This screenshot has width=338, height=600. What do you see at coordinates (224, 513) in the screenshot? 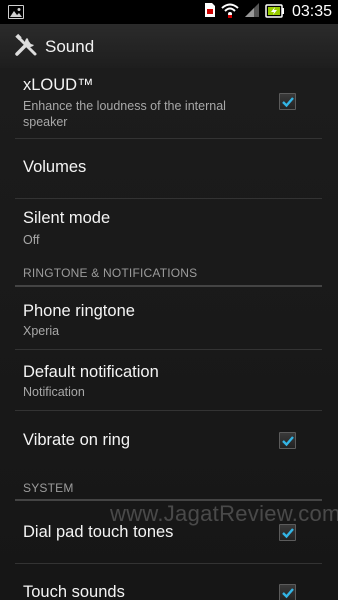
I see `watermark: www.JagatReview.com` at bounding box center [224, 513].